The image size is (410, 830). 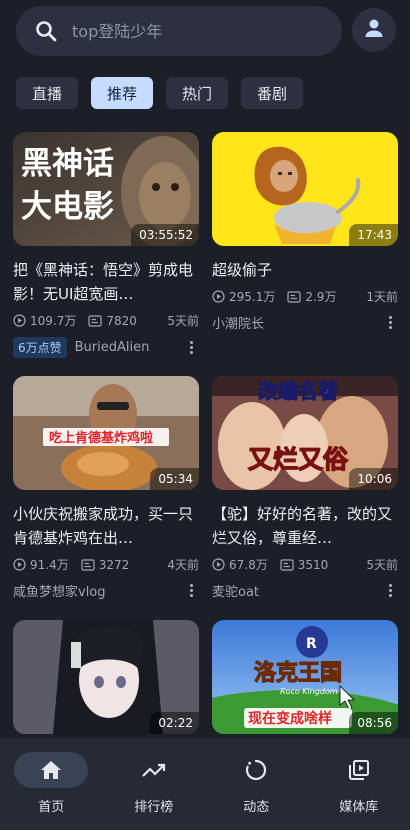 I want to click on video-duration: 08:56, so click(x=373, y=723).